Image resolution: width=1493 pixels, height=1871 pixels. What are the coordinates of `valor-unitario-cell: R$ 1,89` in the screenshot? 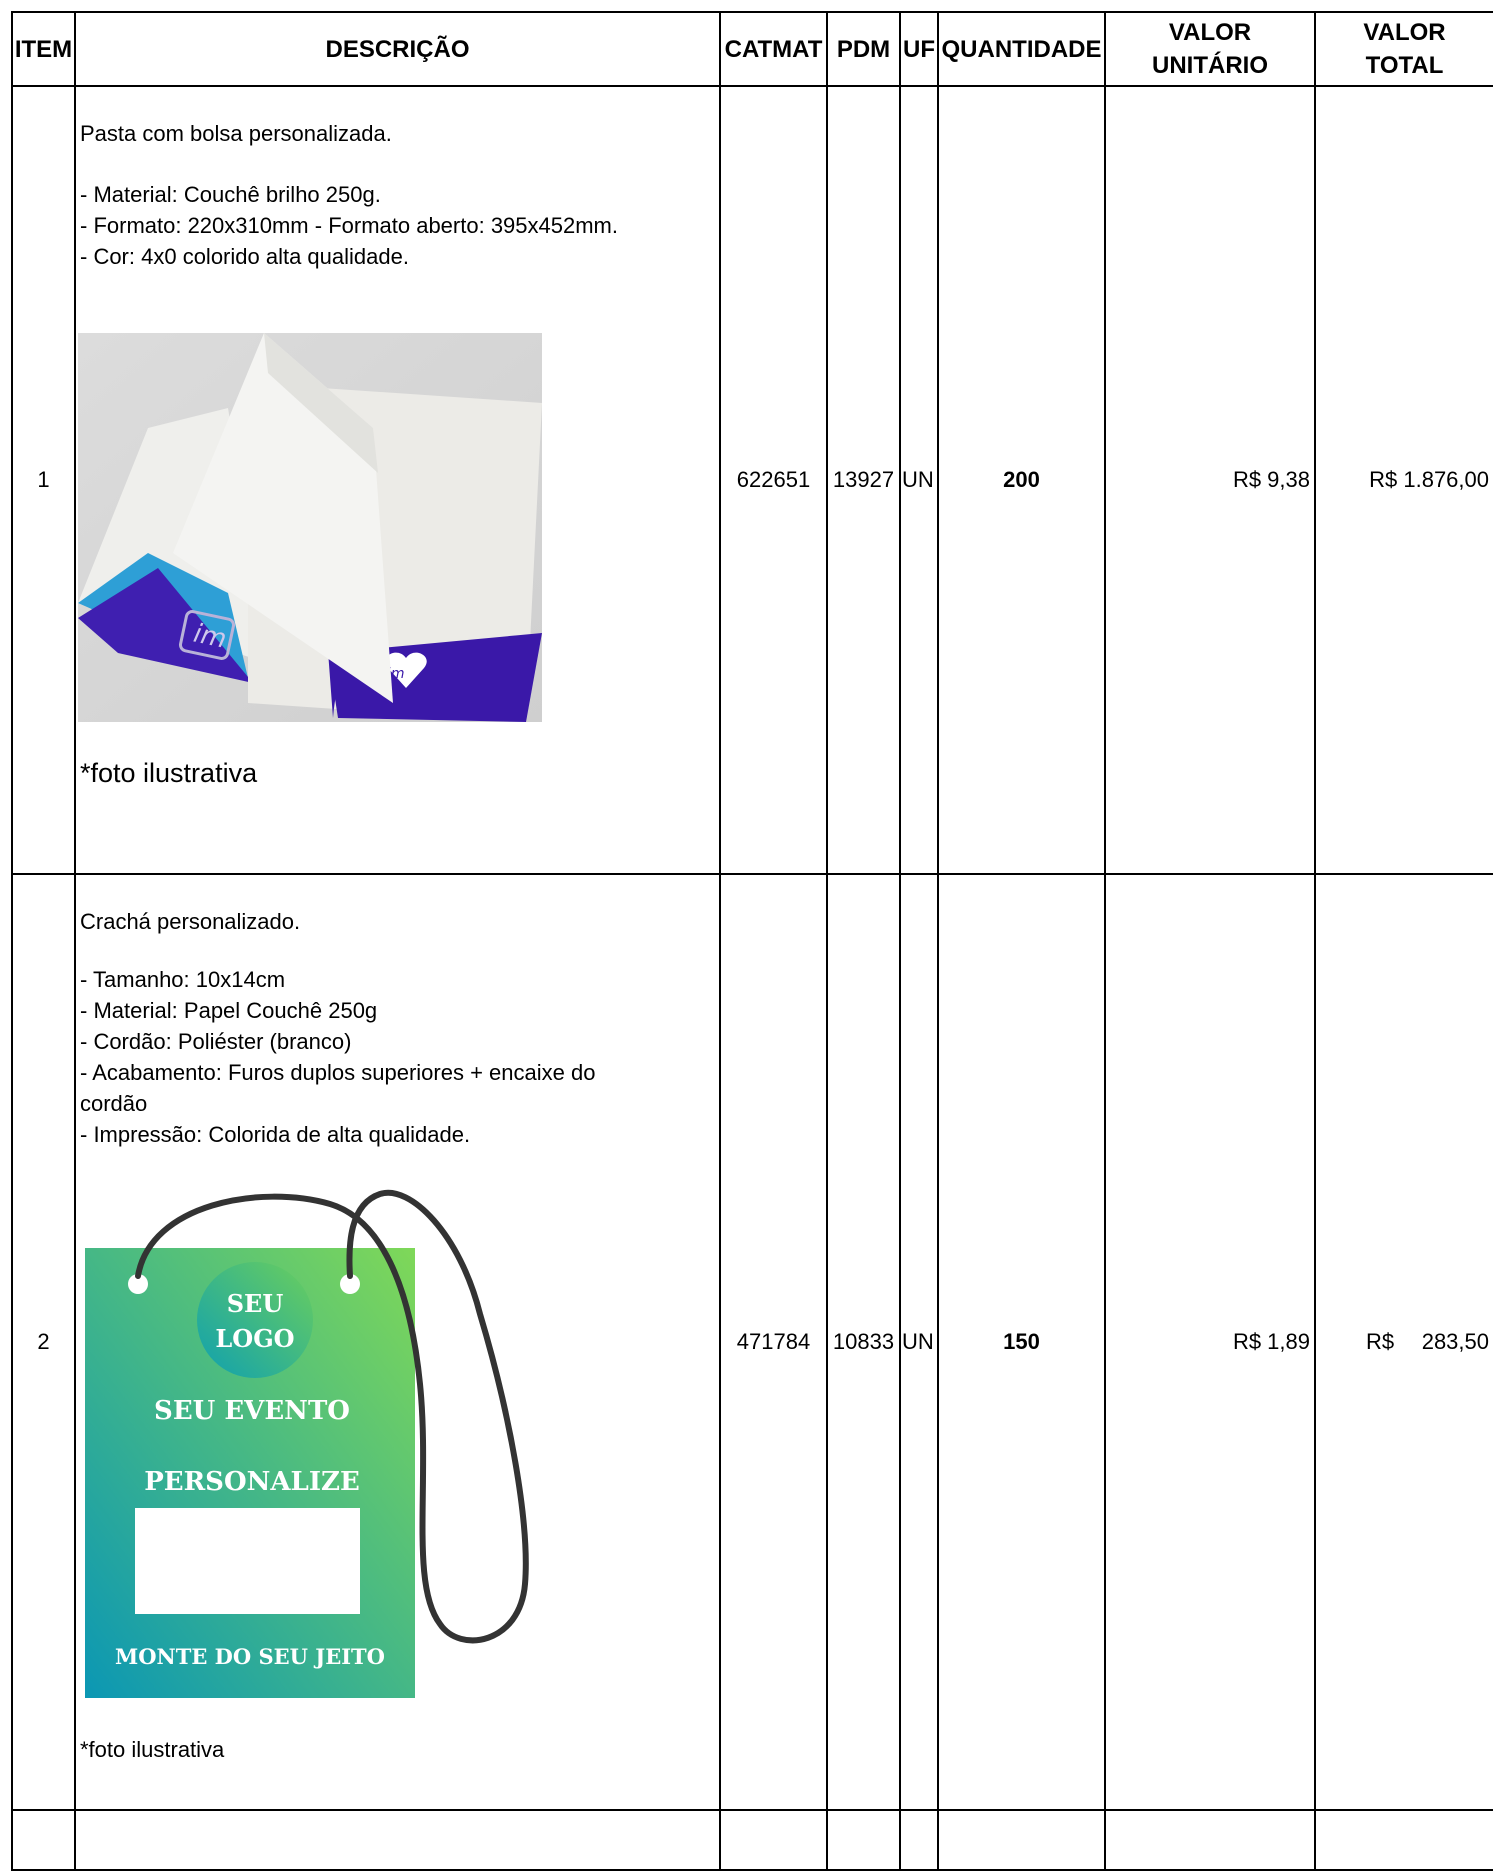 It's located at (1210, 1342).